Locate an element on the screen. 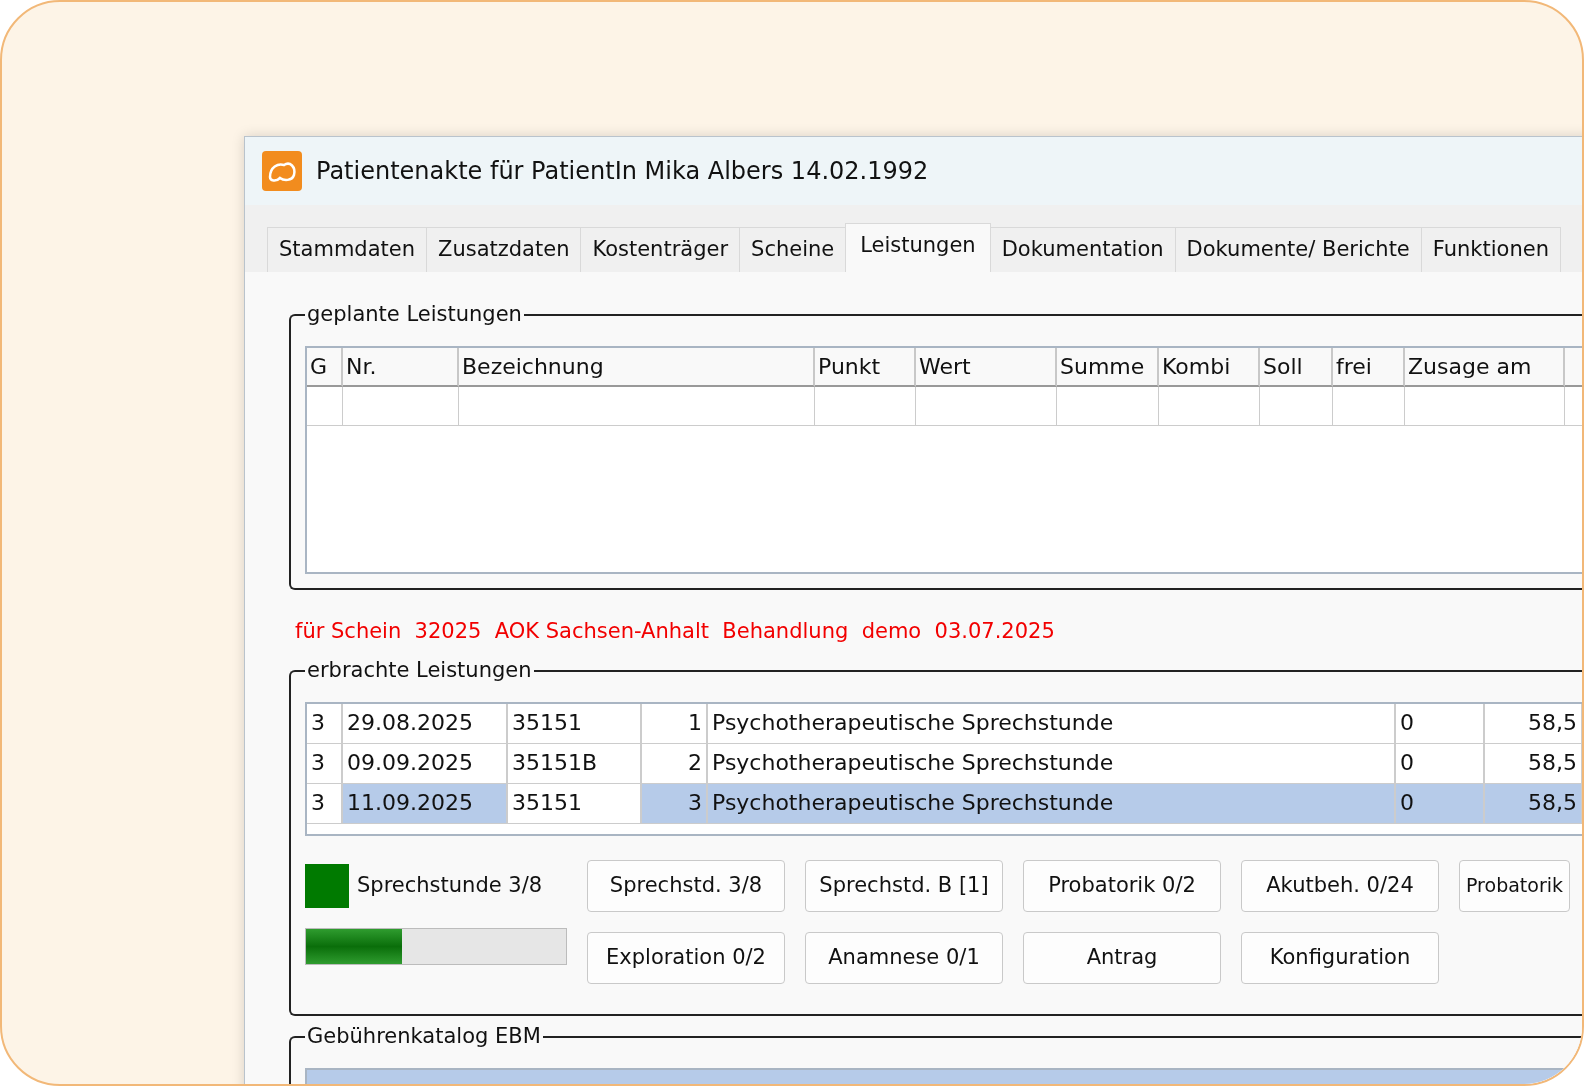 This screenshot has width=1584, height=1086. button: Probatorik 0/2 is located at coordinates (1122, 885).